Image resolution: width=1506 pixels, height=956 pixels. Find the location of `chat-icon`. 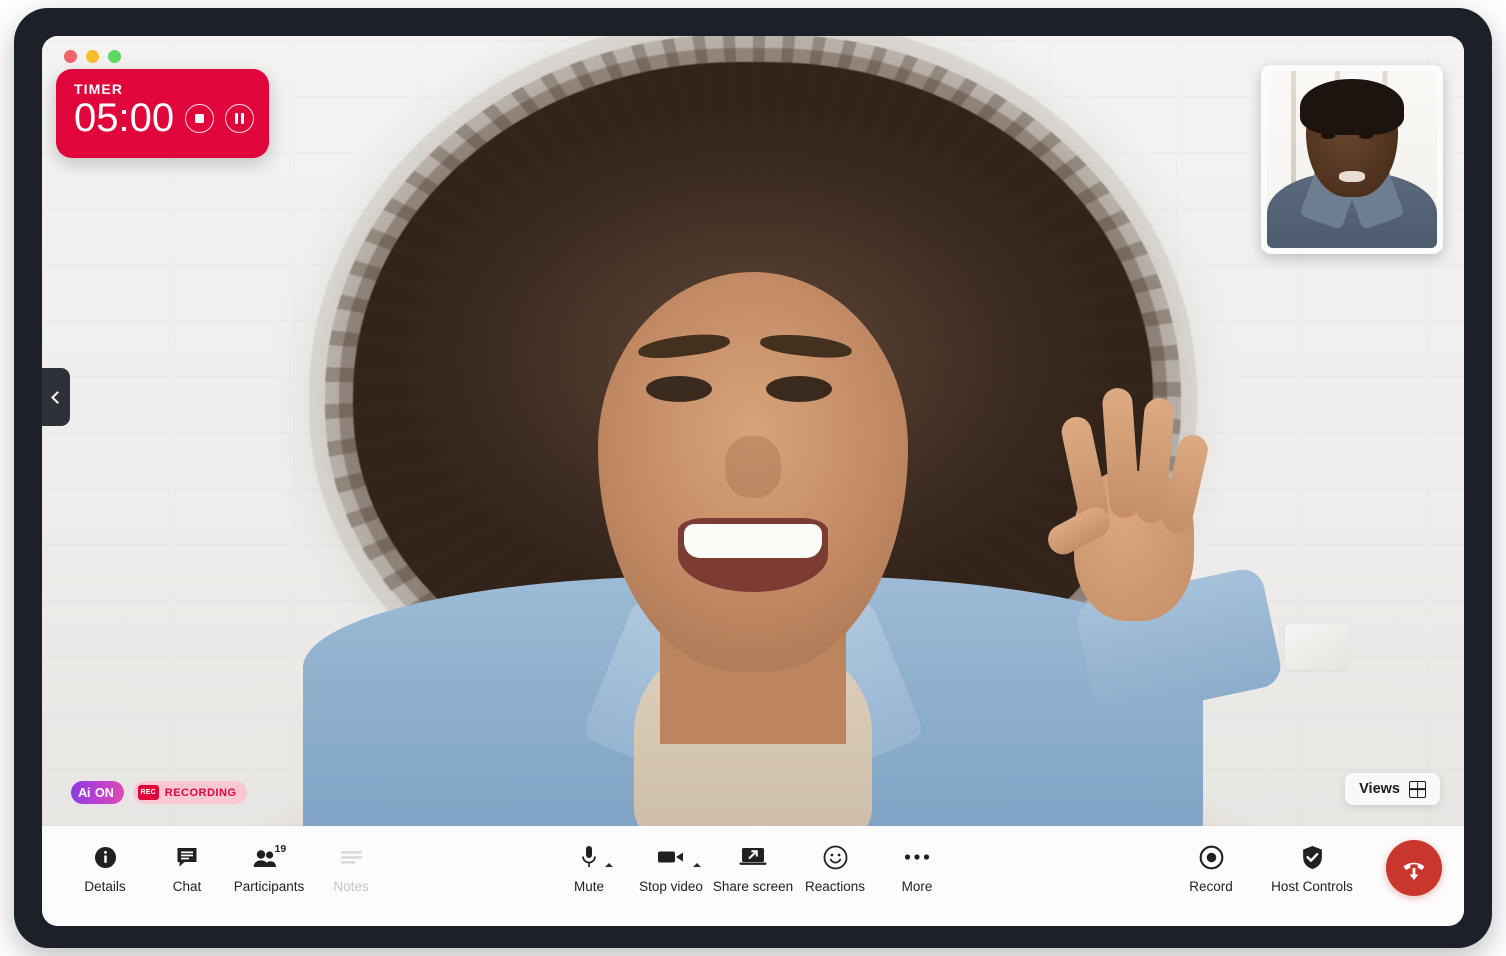

chat-icon is located at coordinates (187, 857).